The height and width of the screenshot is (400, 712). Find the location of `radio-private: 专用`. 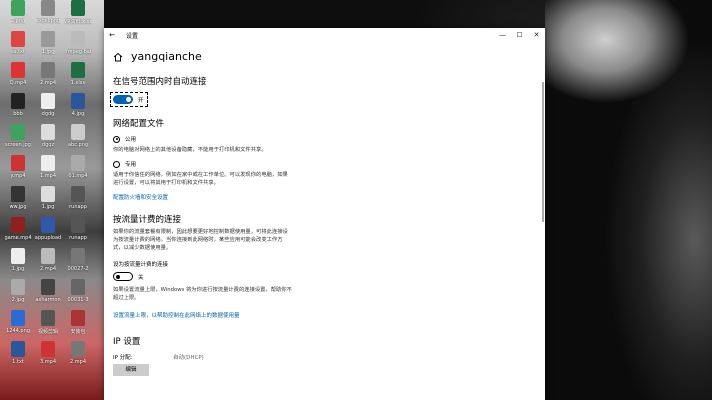

radio-private: 专用 is located at coordinates (329, 164).